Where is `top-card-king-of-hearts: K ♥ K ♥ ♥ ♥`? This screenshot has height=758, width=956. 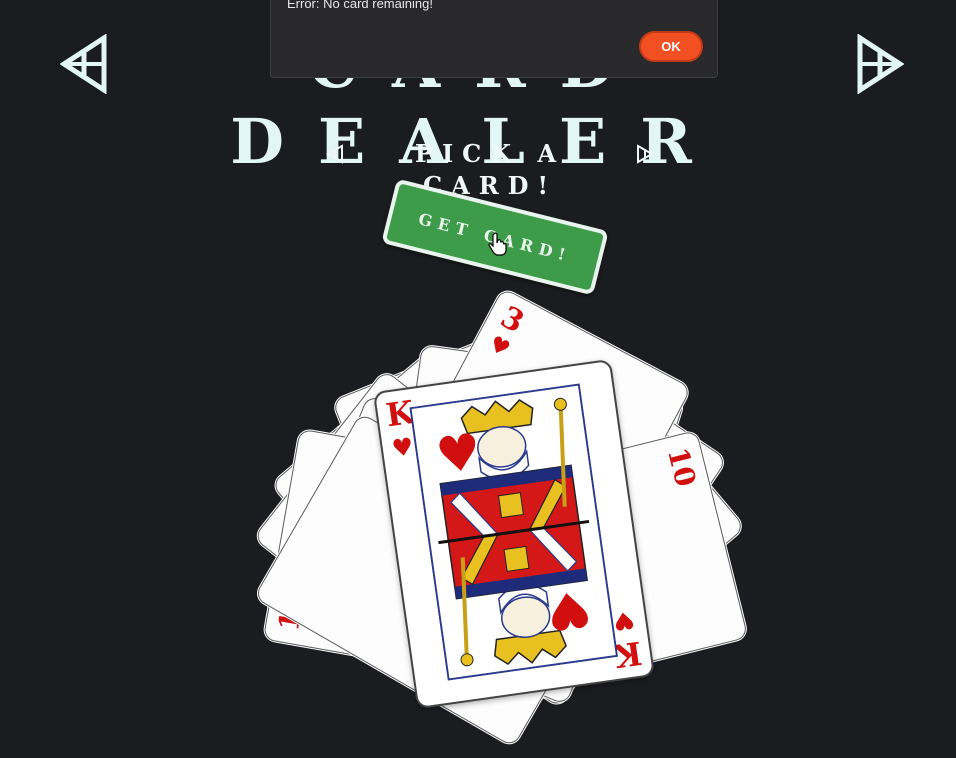 top-card-king-of-hearts: K ♥ K ♥ ♥ ♥ is located at coordinates (514, 534).